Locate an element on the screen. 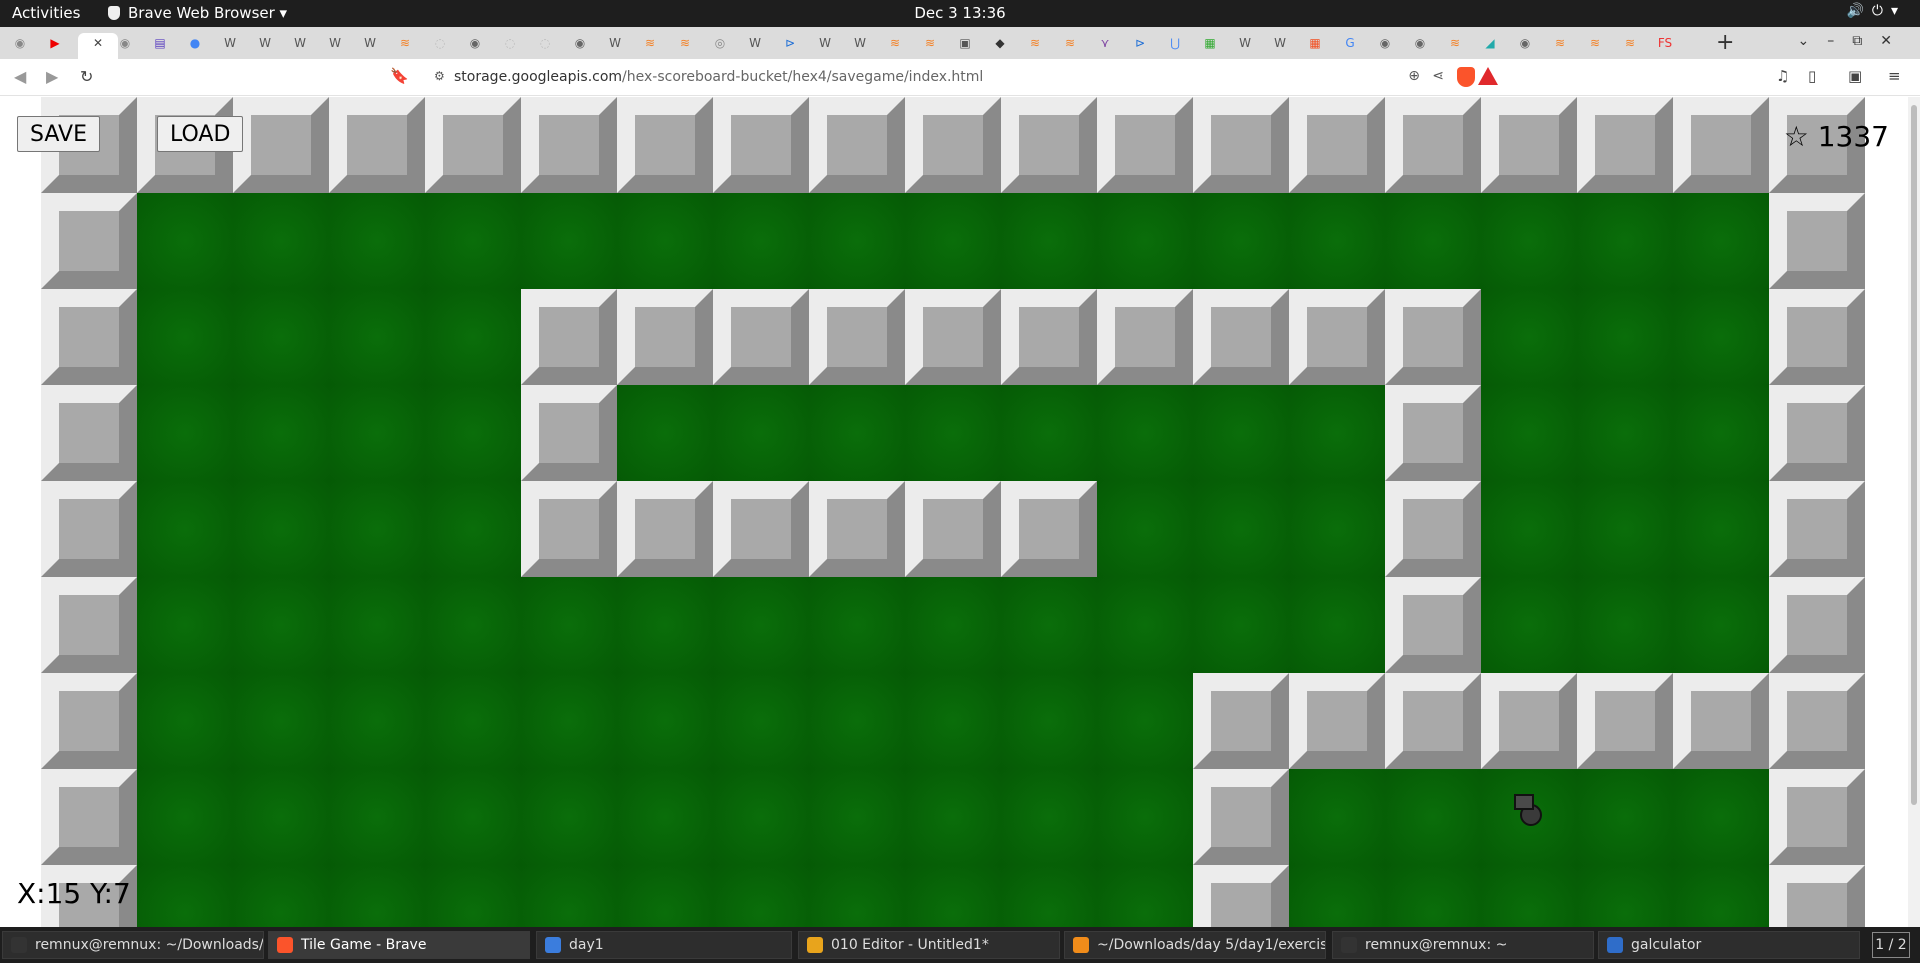 This screenshot has width=1920, height=963. load-button: LOAD is located at coordinates (200, 134).